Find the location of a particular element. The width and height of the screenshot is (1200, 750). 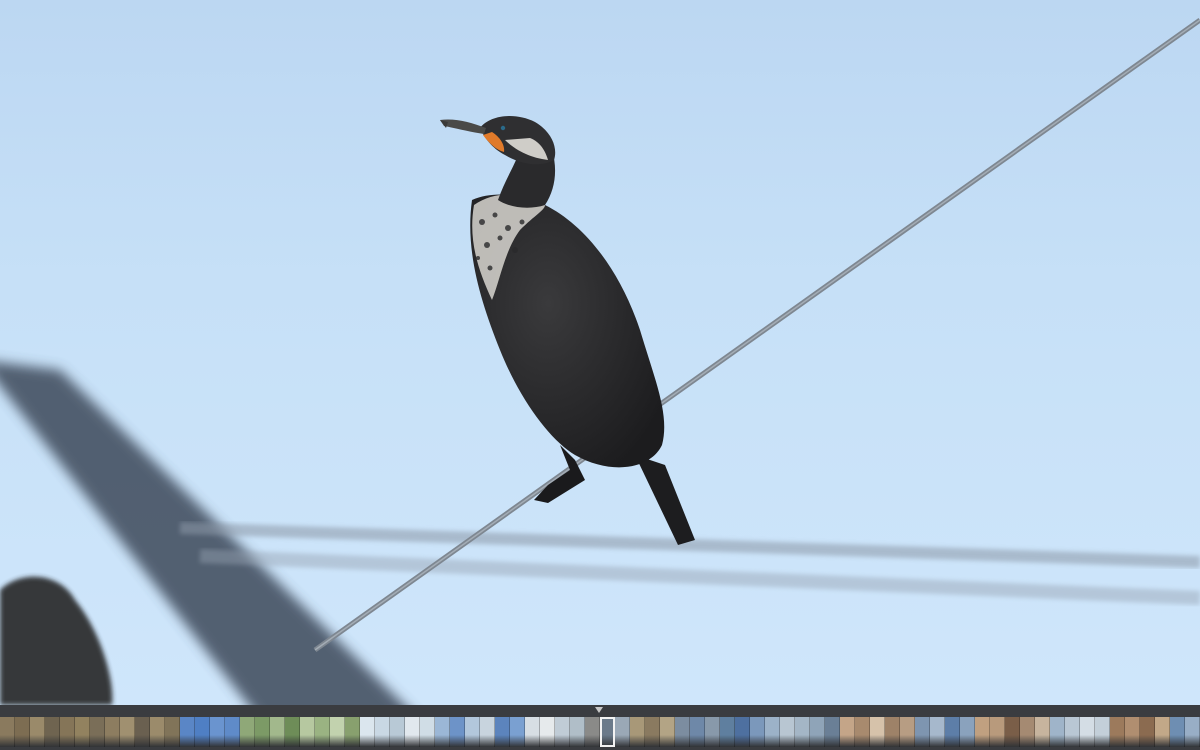

current-position-marker is located at coordinates (599, 710).